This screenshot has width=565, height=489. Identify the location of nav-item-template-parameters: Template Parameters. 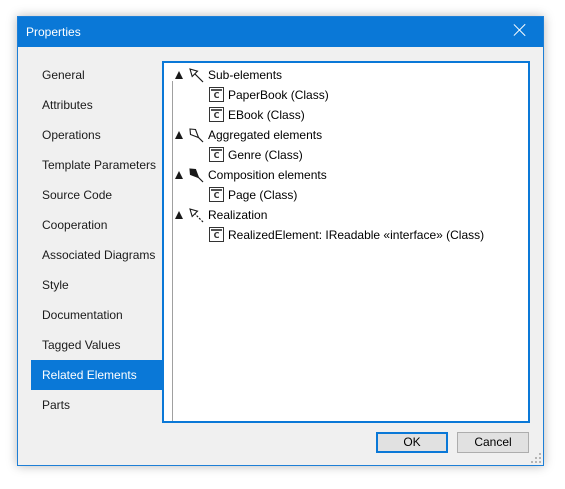
(96, 165).